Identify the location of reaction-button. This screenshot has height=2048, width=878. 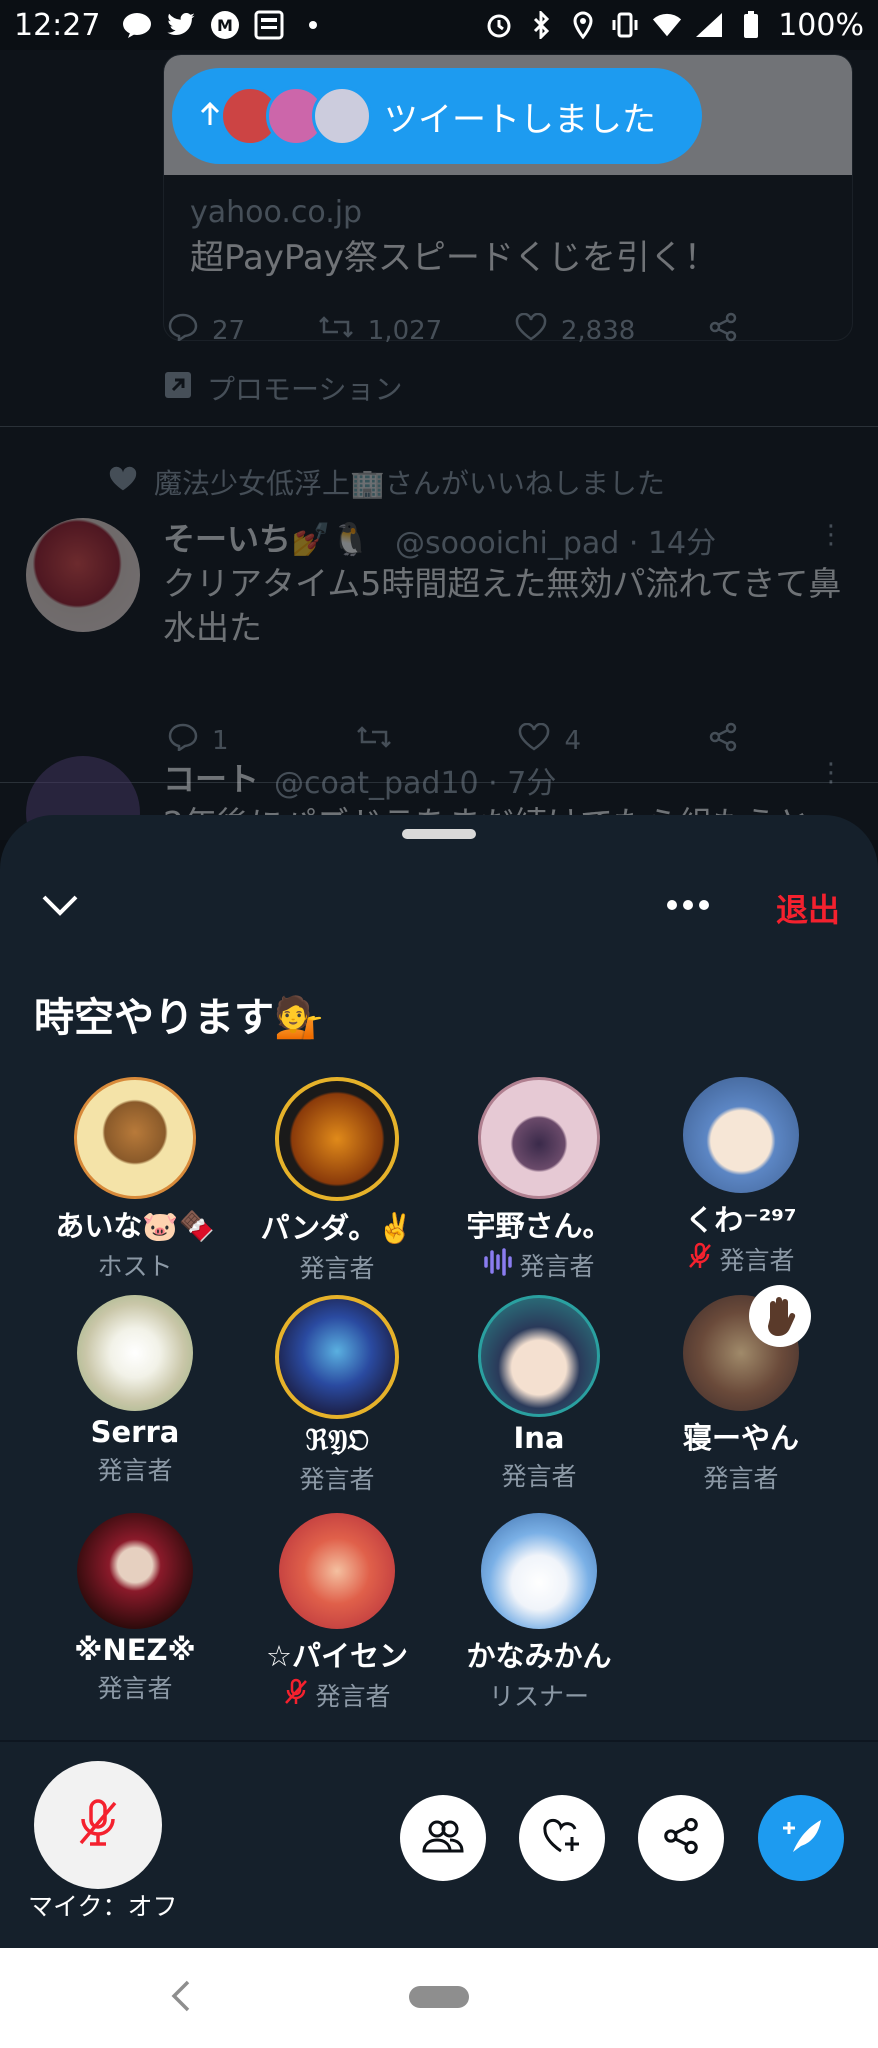
(562, 1838).